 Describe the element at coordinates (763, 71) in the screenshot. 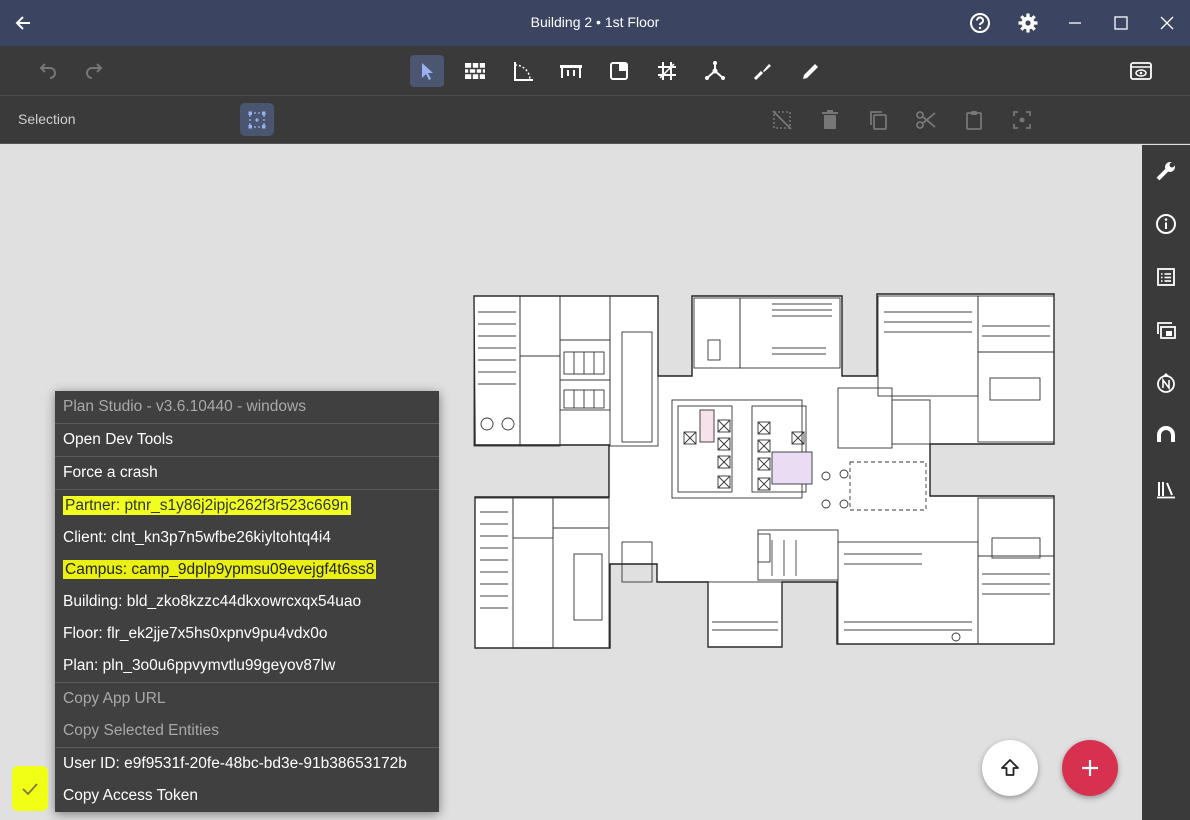

I see `brush-tool-icon` at that location.